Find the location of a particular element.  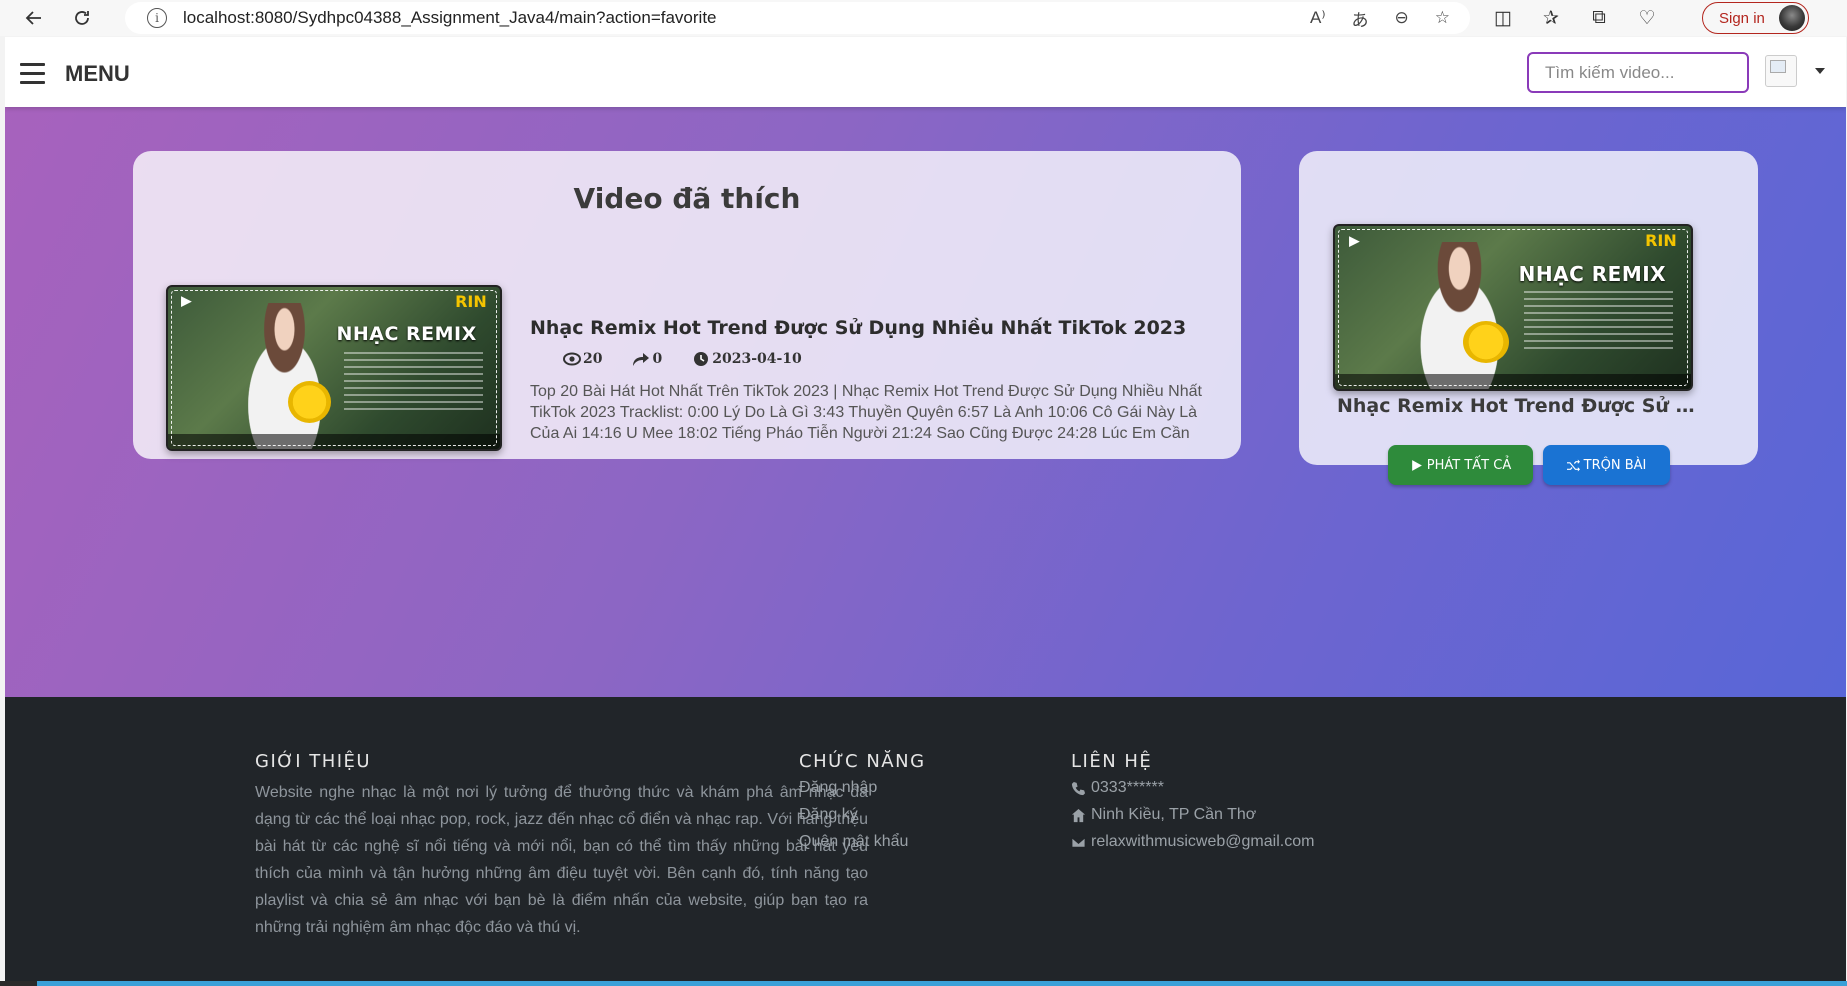

share-icon is located at coordinates (641, 359).